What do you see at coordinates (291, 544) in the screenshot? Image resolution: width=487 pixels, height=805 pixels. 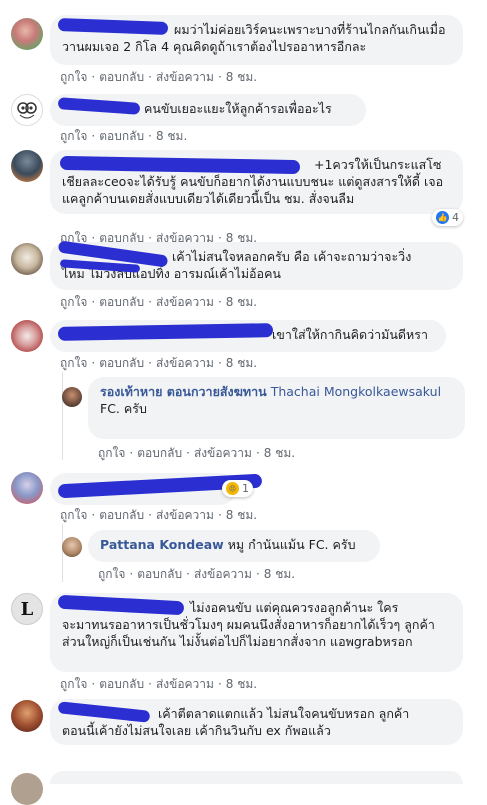 I see `reply-text: หมู กำนันแม้น FC. ครับ` at bounding box center [291, 544].